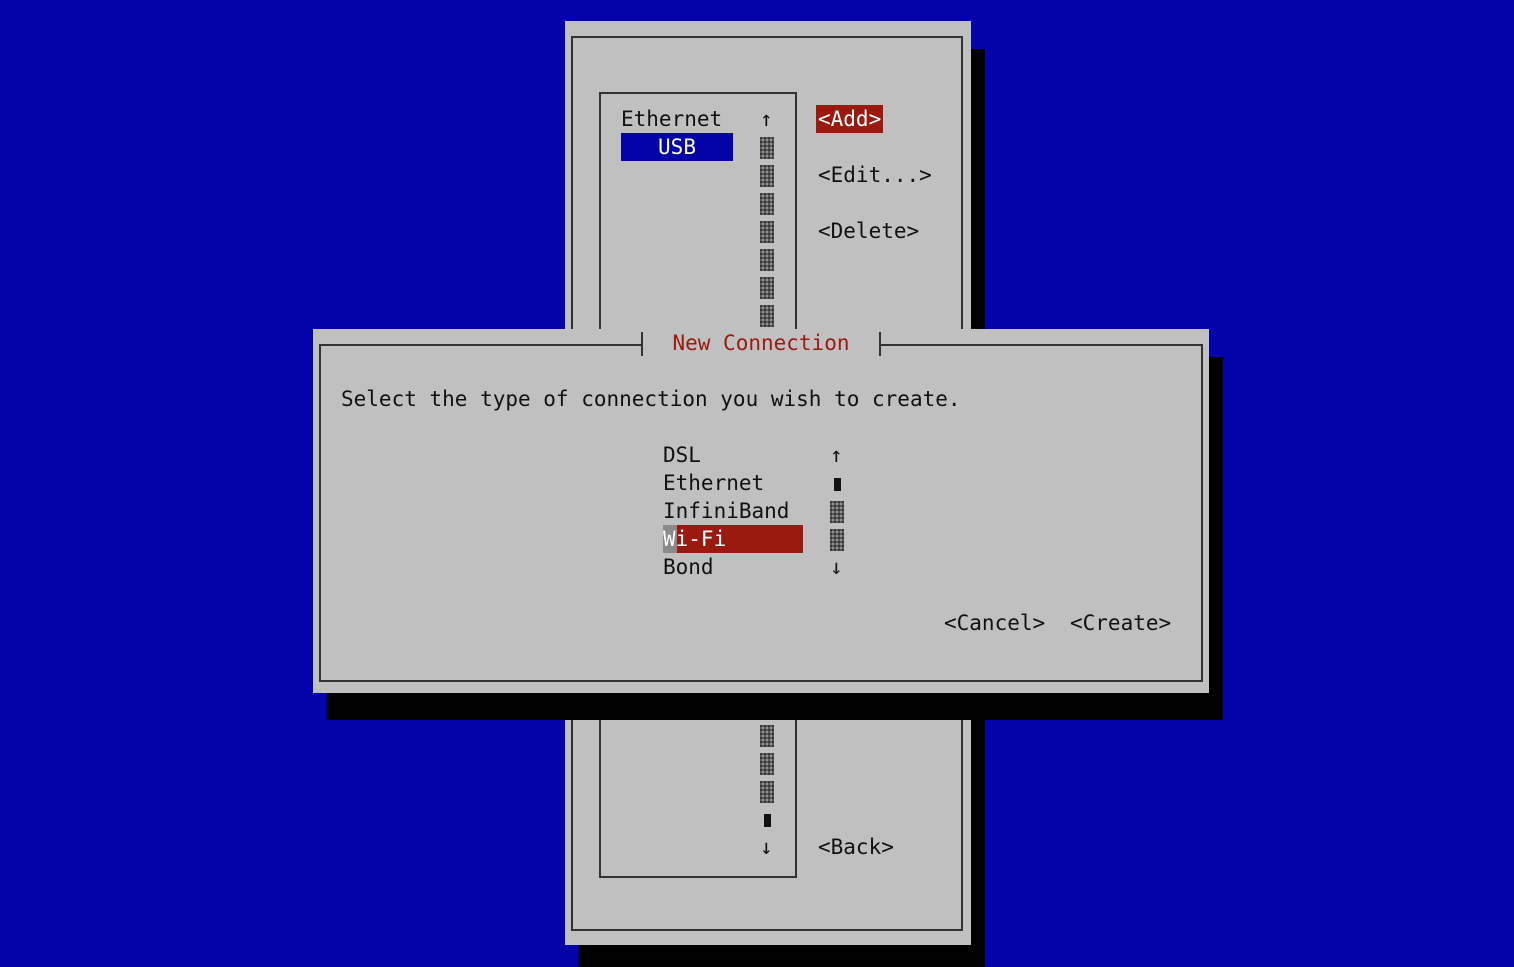 This screenshot has height=967, width=1514. I want to click on scrollbar-thumb, so click(767, 820).